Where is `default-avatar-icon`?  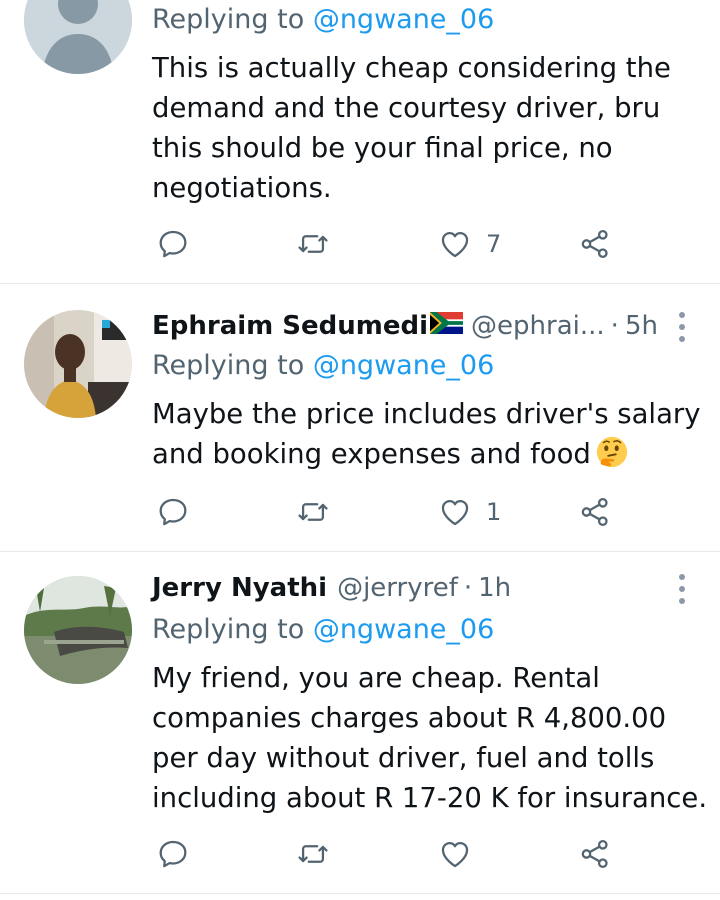
default-avatar-icon is located at coordinates (78, 37).